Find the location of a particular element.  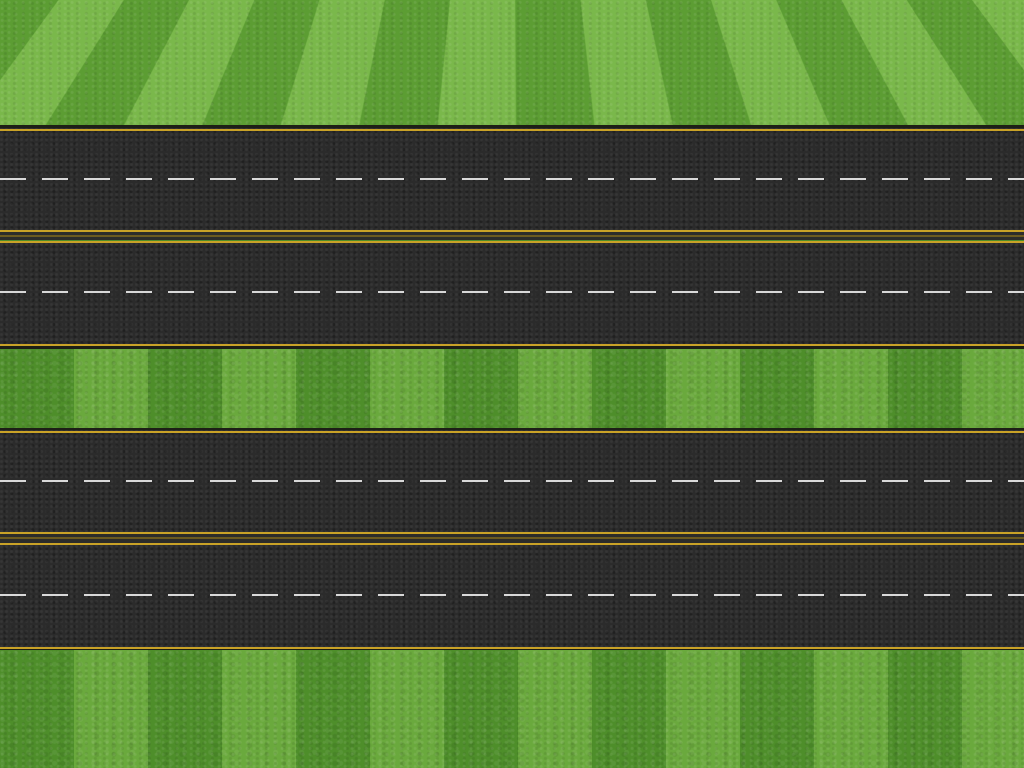

lower-lane-divider-north is located at coordinates (512, 481).